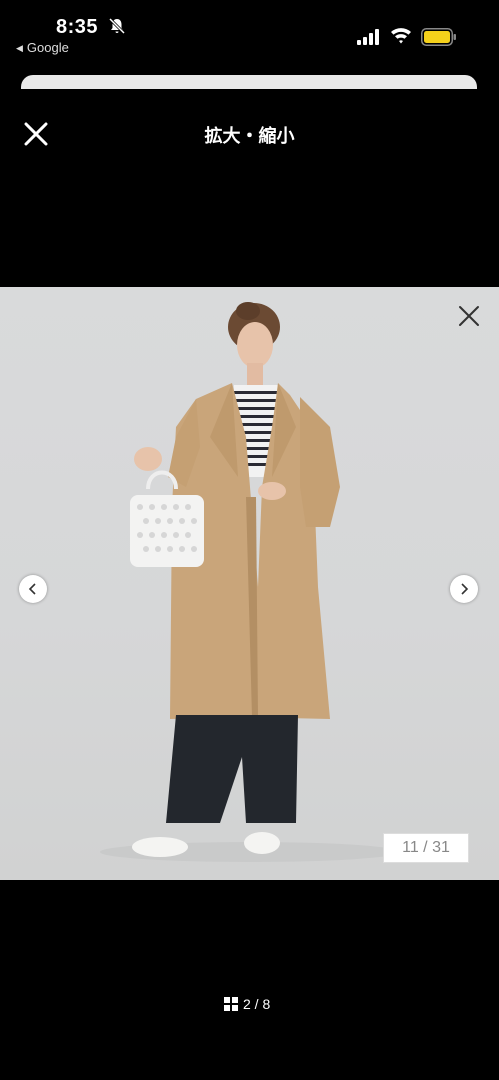 This screenshot has width=499, height=1080. What do you see at coordinates (249, 82) in the screenshot?
I see `sheet-top-edge` at bounding box center [249, 82].